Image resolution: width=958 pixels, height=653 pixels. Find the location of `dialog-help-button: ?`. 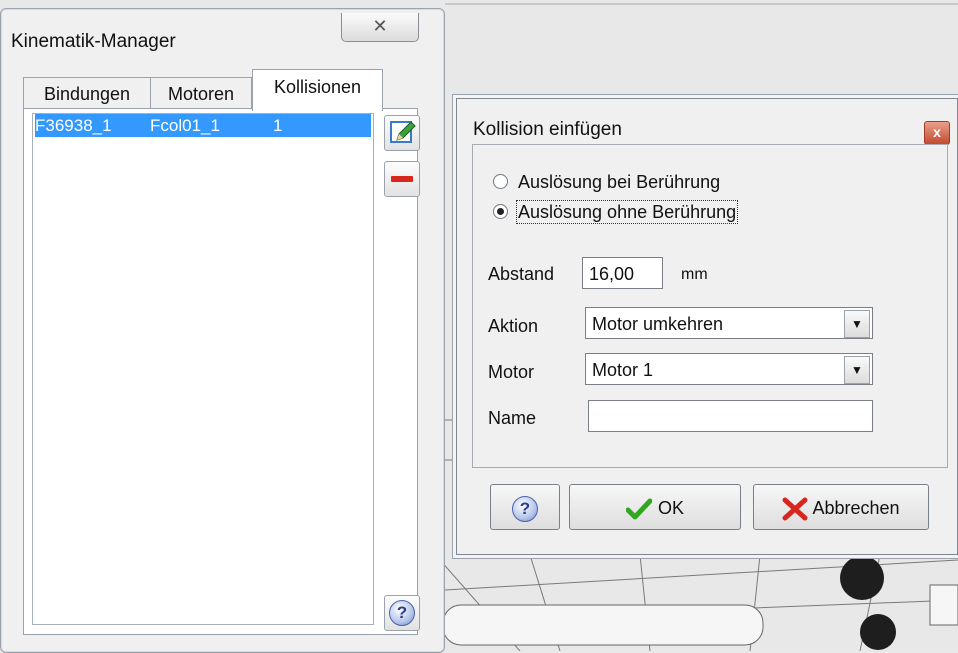

dialog-help-button: ? is located at coordinates (525, 507).